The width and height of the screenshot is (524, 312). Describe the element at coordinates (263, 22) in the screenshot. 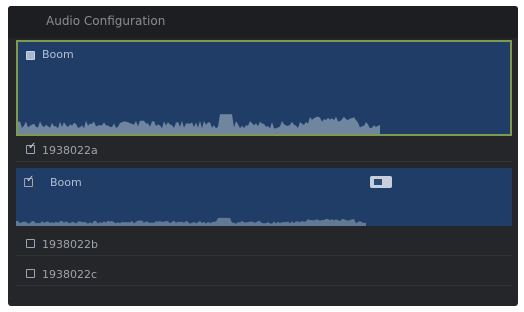

I see `title-bar: Audio Configuration` at that location.